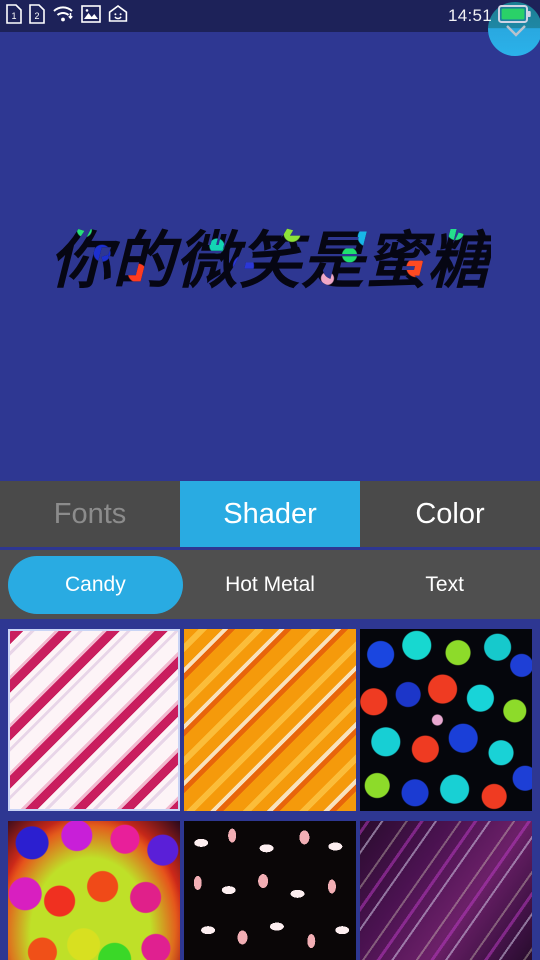 The width and height of the screenshot is (540, 960). I want to click on shader-thumb-candy-flowers-dark, so click(446, 720).